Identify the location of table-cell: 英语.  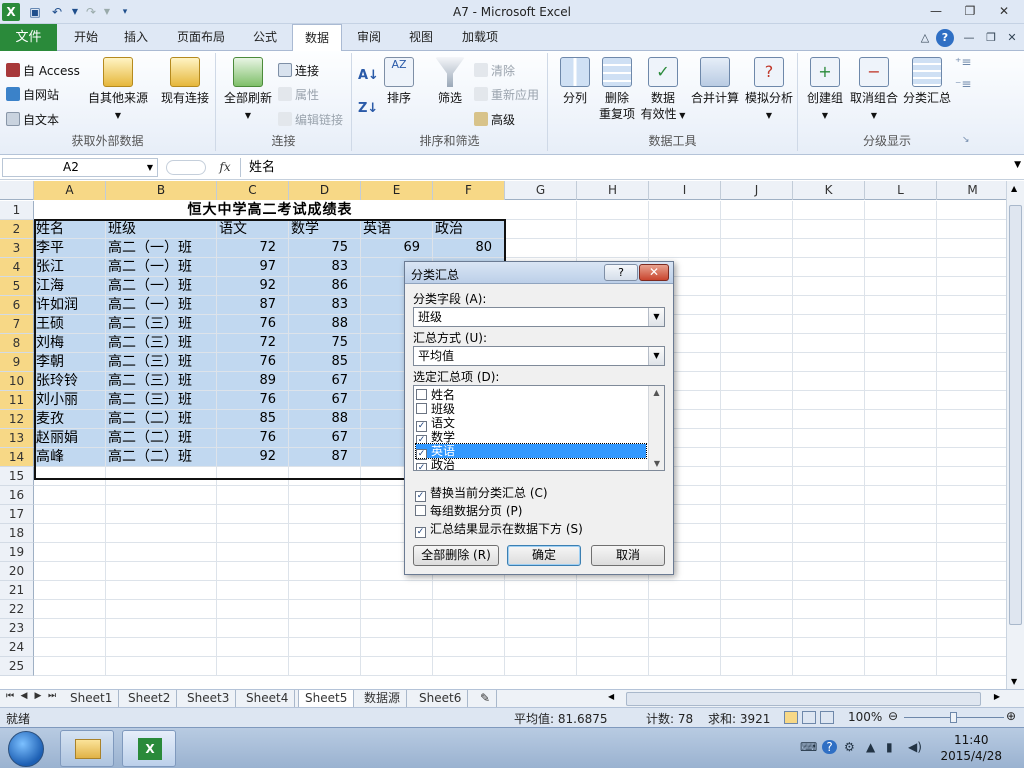
(397, 229).